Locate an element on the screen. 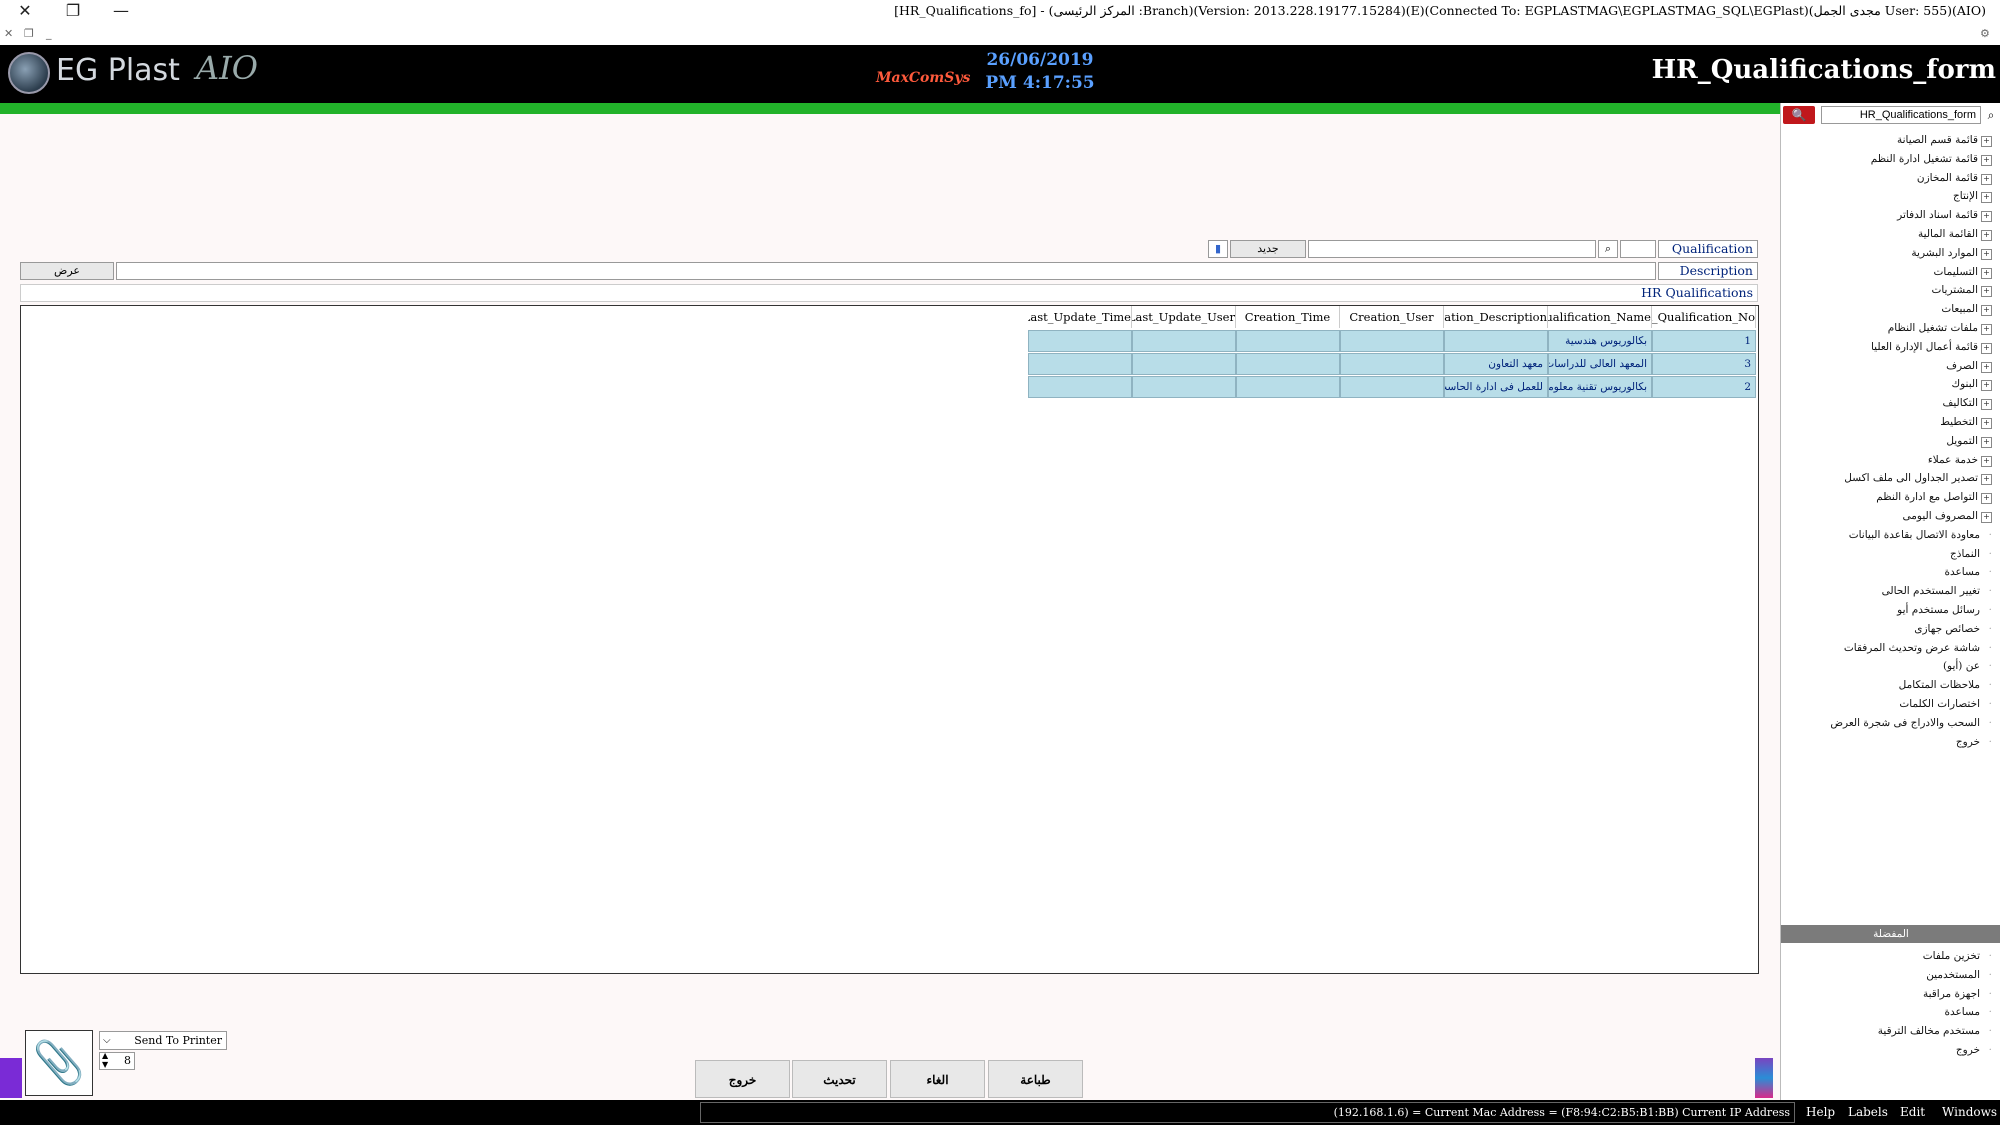  grid-cell: معهد التعاون is located at coordinates (1496, 364).